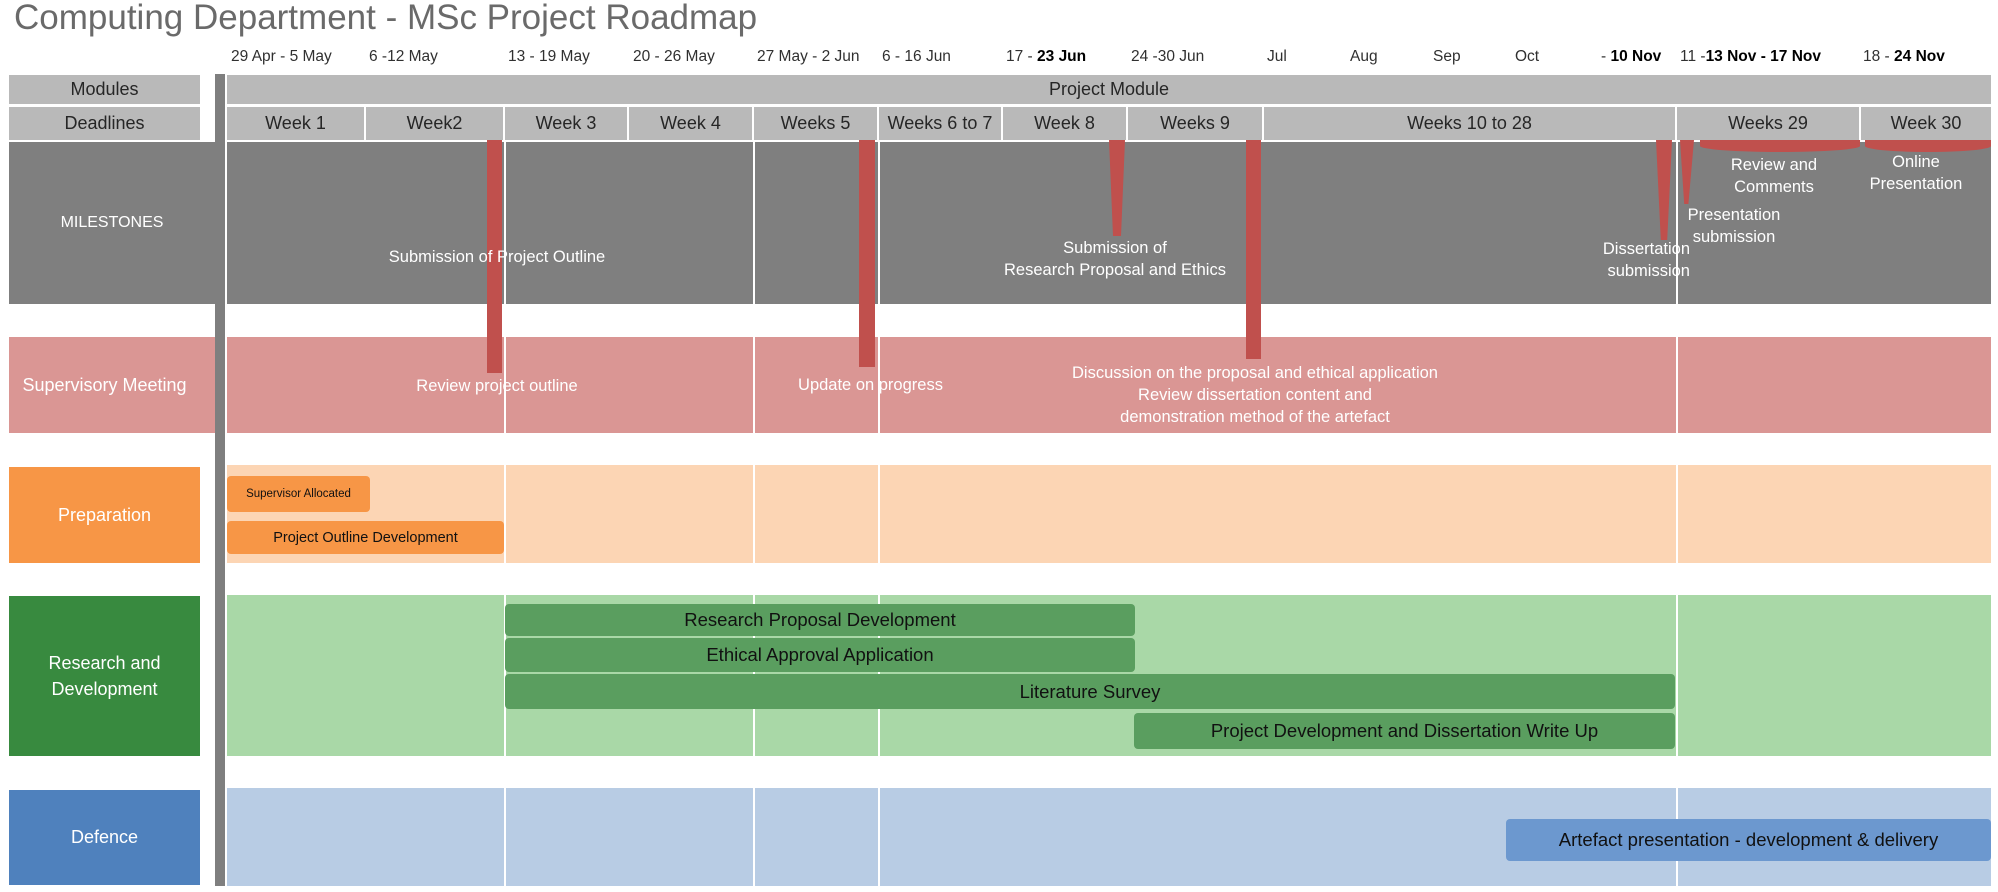 This screenshot has height=892, width=1998. What do you see at coordinates (1470, 123) in the screenshot?
I see `week-header: Weeks 10 to 28` at bounding box center [1470, 123].